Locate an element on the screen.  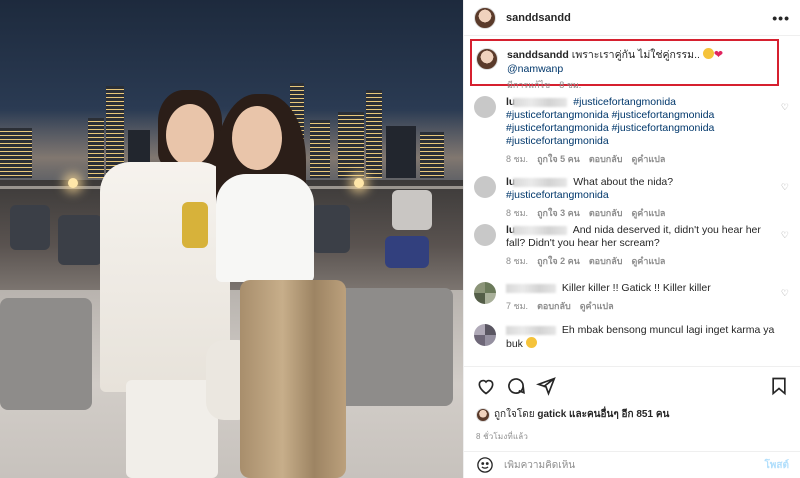
bookmark-icon is located at coordinates (779, 386).